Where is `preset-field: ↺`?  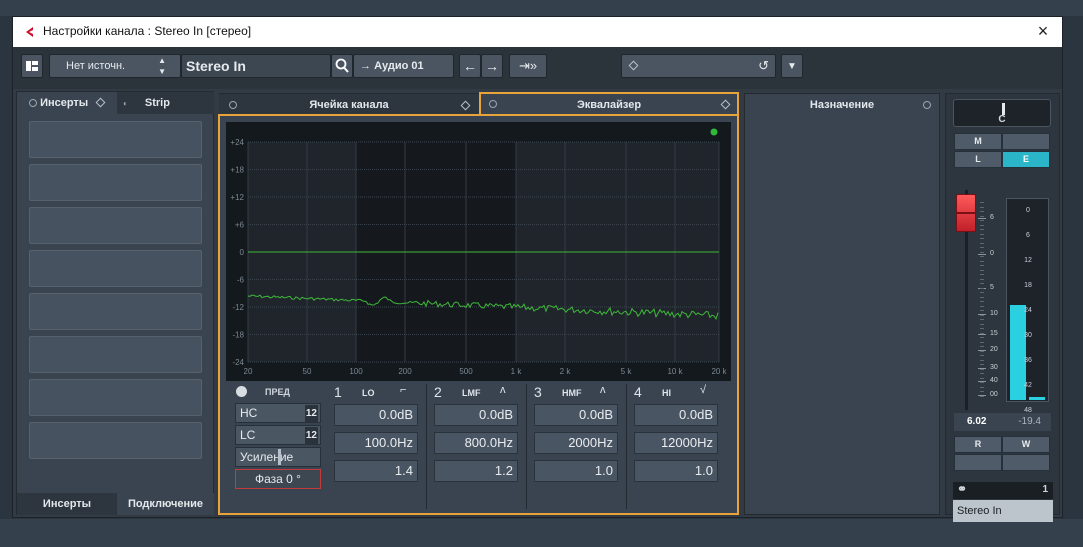 preset-field: ↺ is located at coordinates (698, 66).